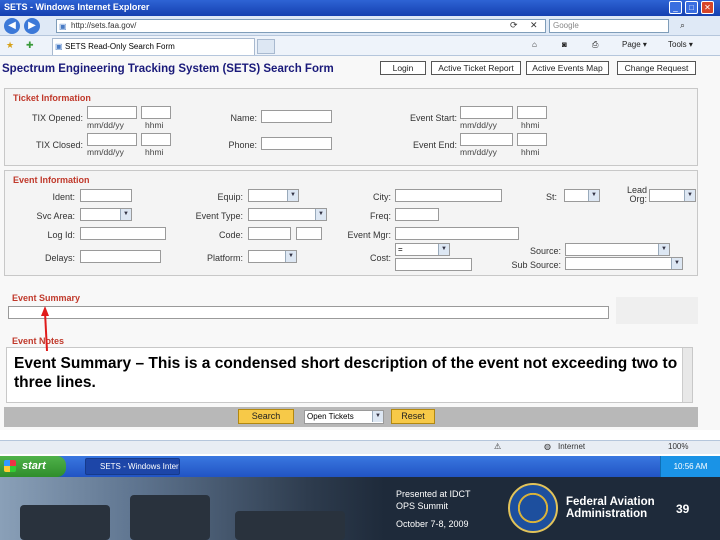  What do you see at coordinates (400, 249) in the screenshot?
I see `cost-operator-value: =` at bounding box center [400, 249].